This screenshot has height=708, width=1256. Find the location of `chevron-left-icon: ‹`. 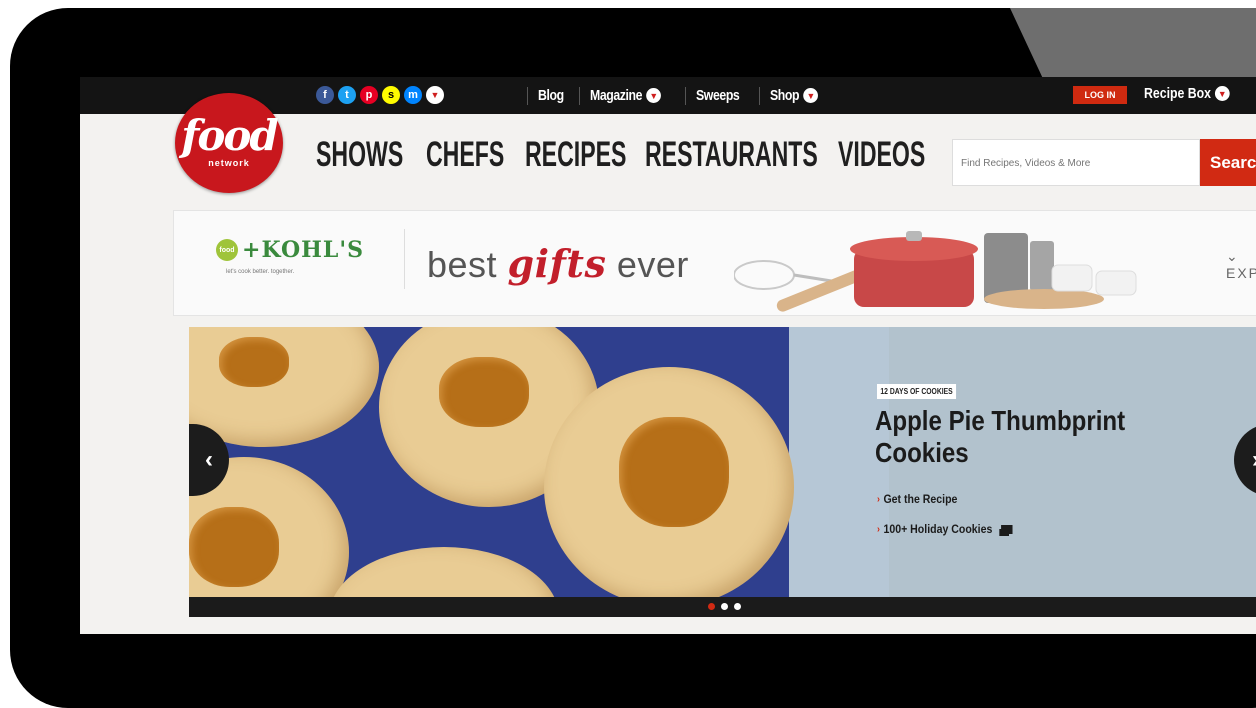

chevron-left-icon: ‹ is located at coordinates (209, 459).